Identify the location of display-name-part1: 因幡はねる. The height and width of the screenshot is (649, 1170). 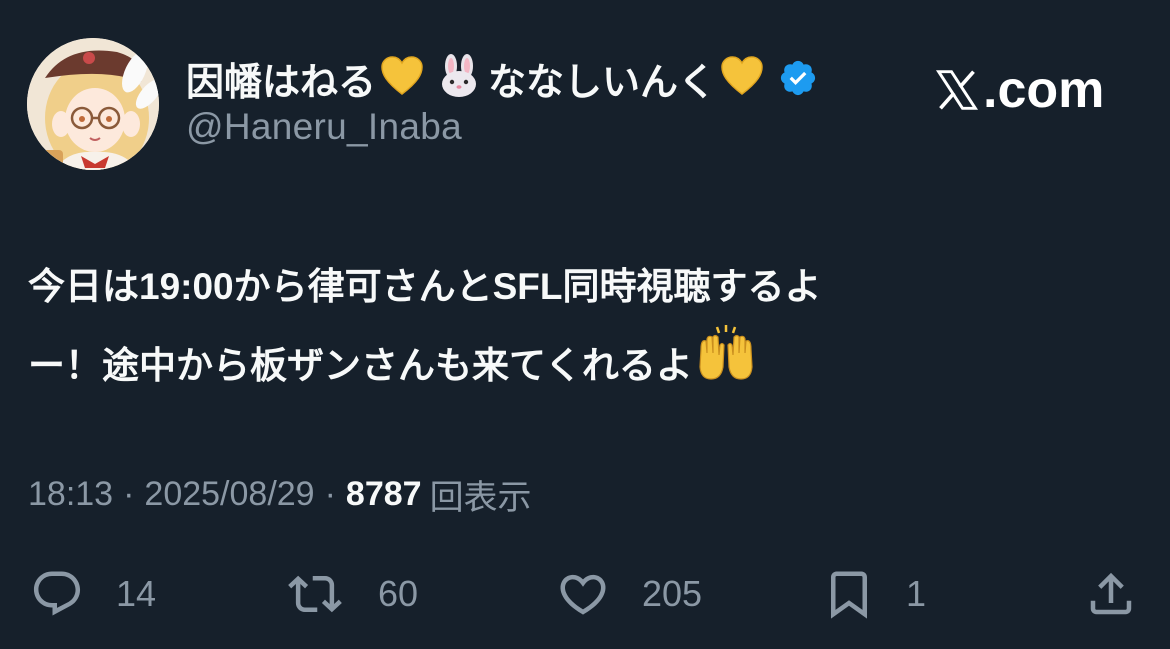
(281, 78).